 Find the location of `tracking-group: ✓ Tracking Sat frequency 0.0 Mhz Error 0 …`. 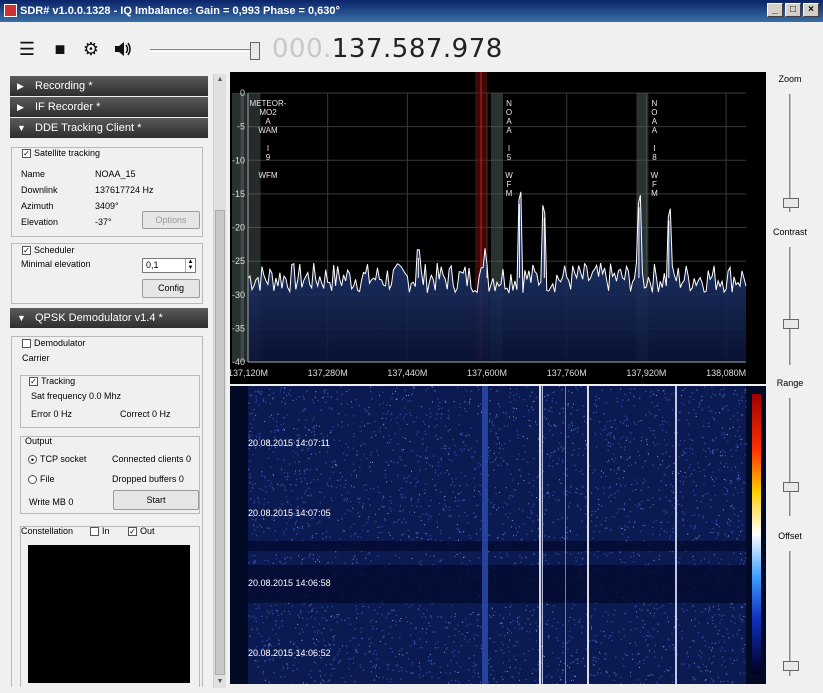

tracking-group: ✓ Tracking Sat frequency 0.0 Mhz Error 0 … is located at coordinates (110, 401).